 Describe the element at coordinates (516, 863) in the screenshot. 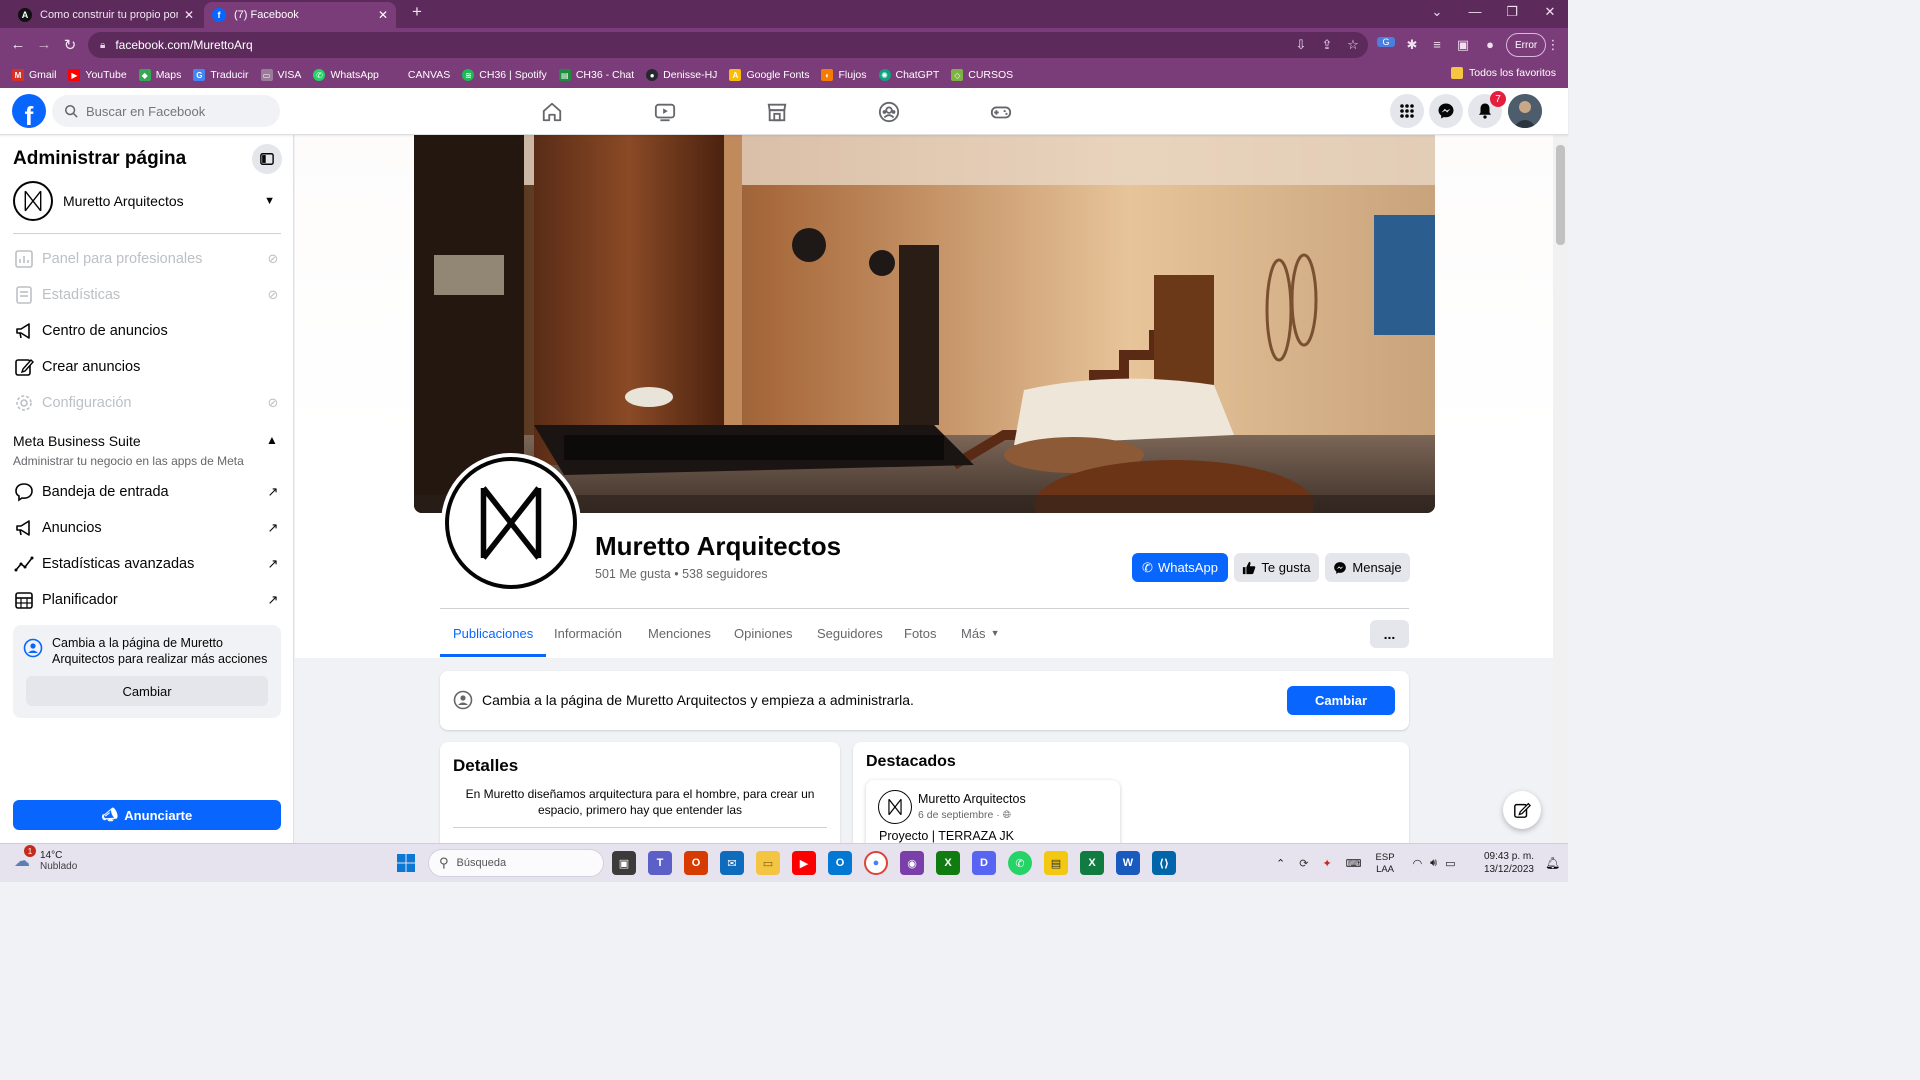

I see `taskbar-search: ⚲ Búsqueda` at that location.